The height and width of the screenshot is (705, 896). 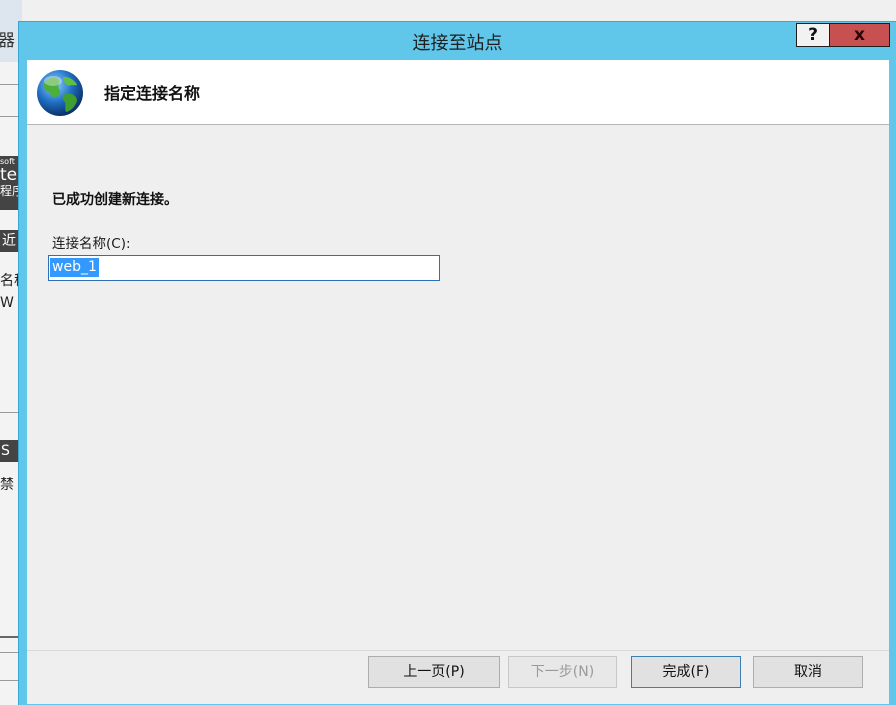 I want to click on dialog-titlebar: 连接至站点 ? x, so click(x=457, y=41).